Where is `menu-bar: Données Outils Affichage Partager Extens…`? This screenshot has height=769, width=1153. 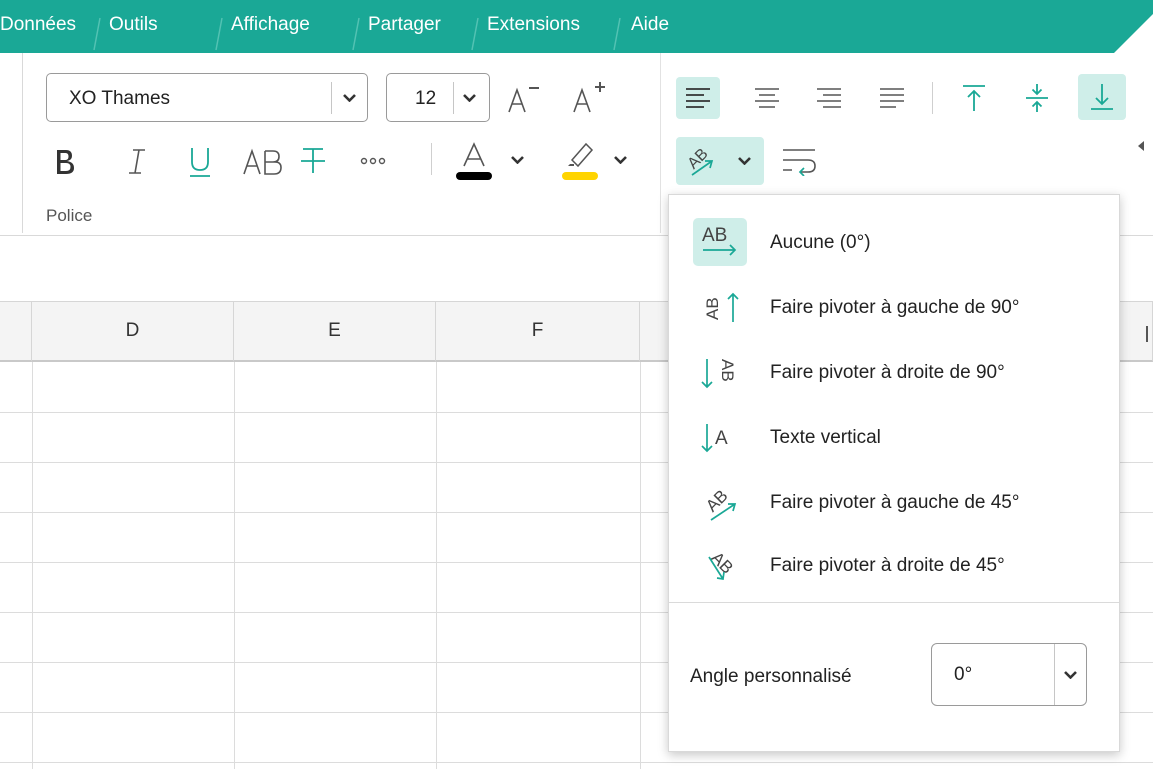 menu-bar: Données Outils Affichage Partager Extens… is located at coordinates (576, 26).